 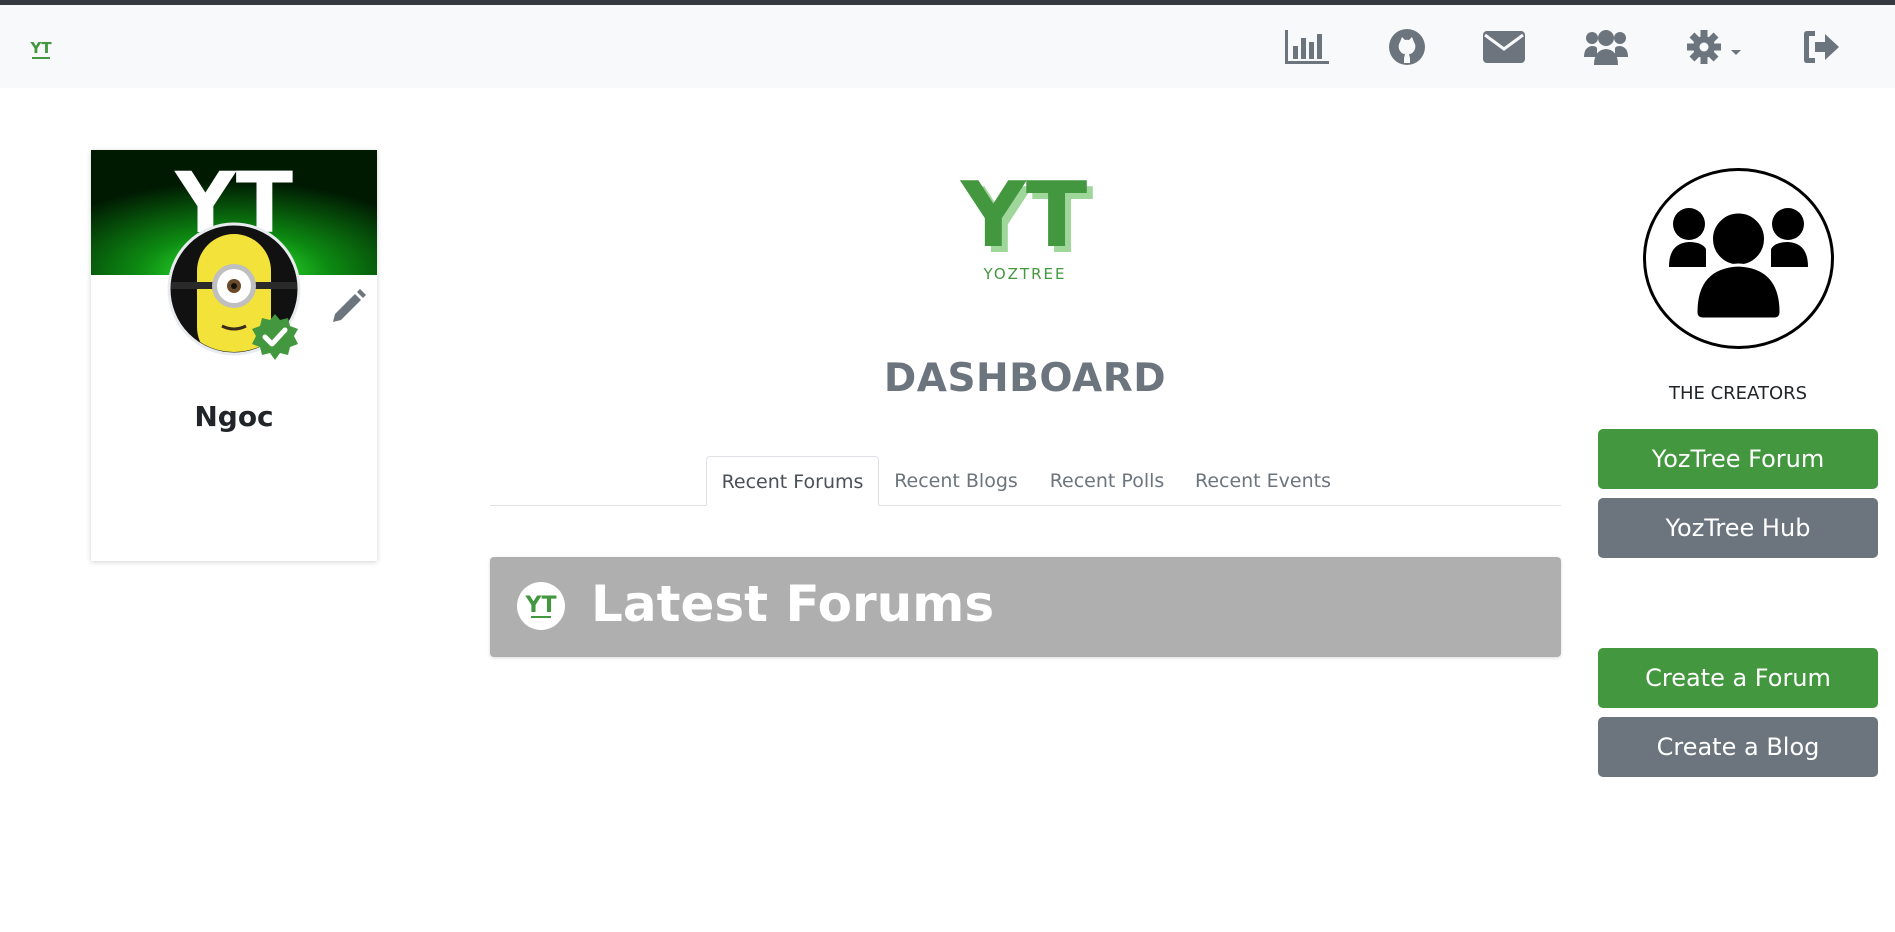 I want to click on profile-card: YT Ngoc, so click(x=234, y=355).